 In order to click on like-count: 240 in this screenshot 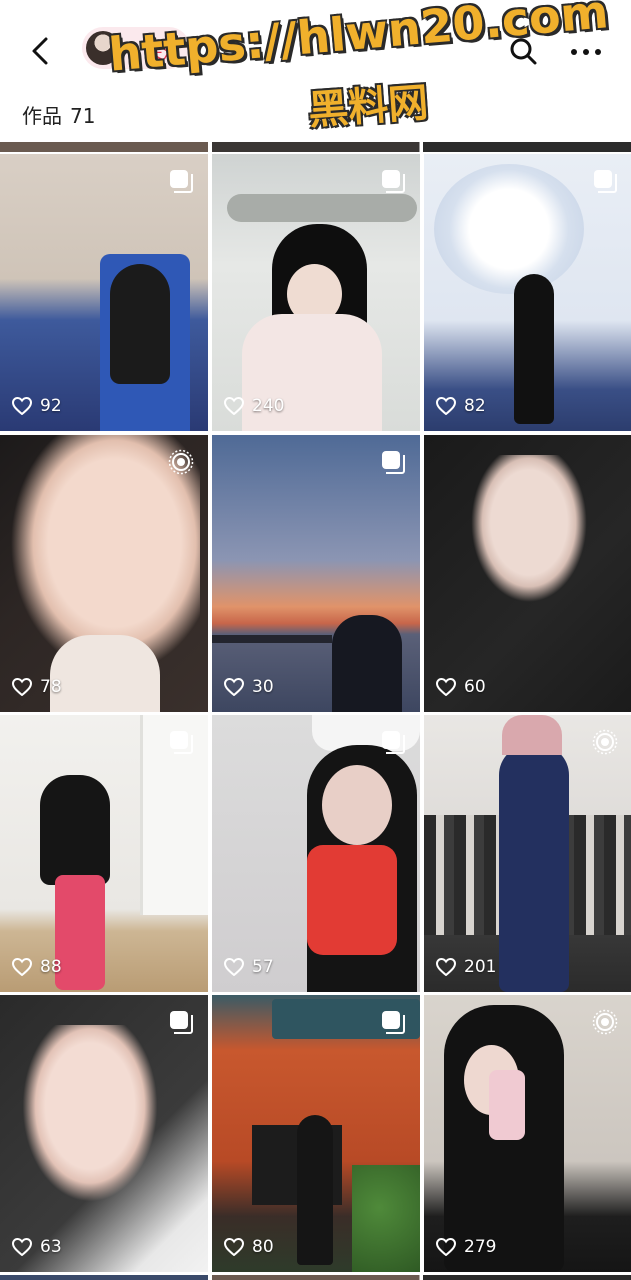, I will do `click(254, 406)`.